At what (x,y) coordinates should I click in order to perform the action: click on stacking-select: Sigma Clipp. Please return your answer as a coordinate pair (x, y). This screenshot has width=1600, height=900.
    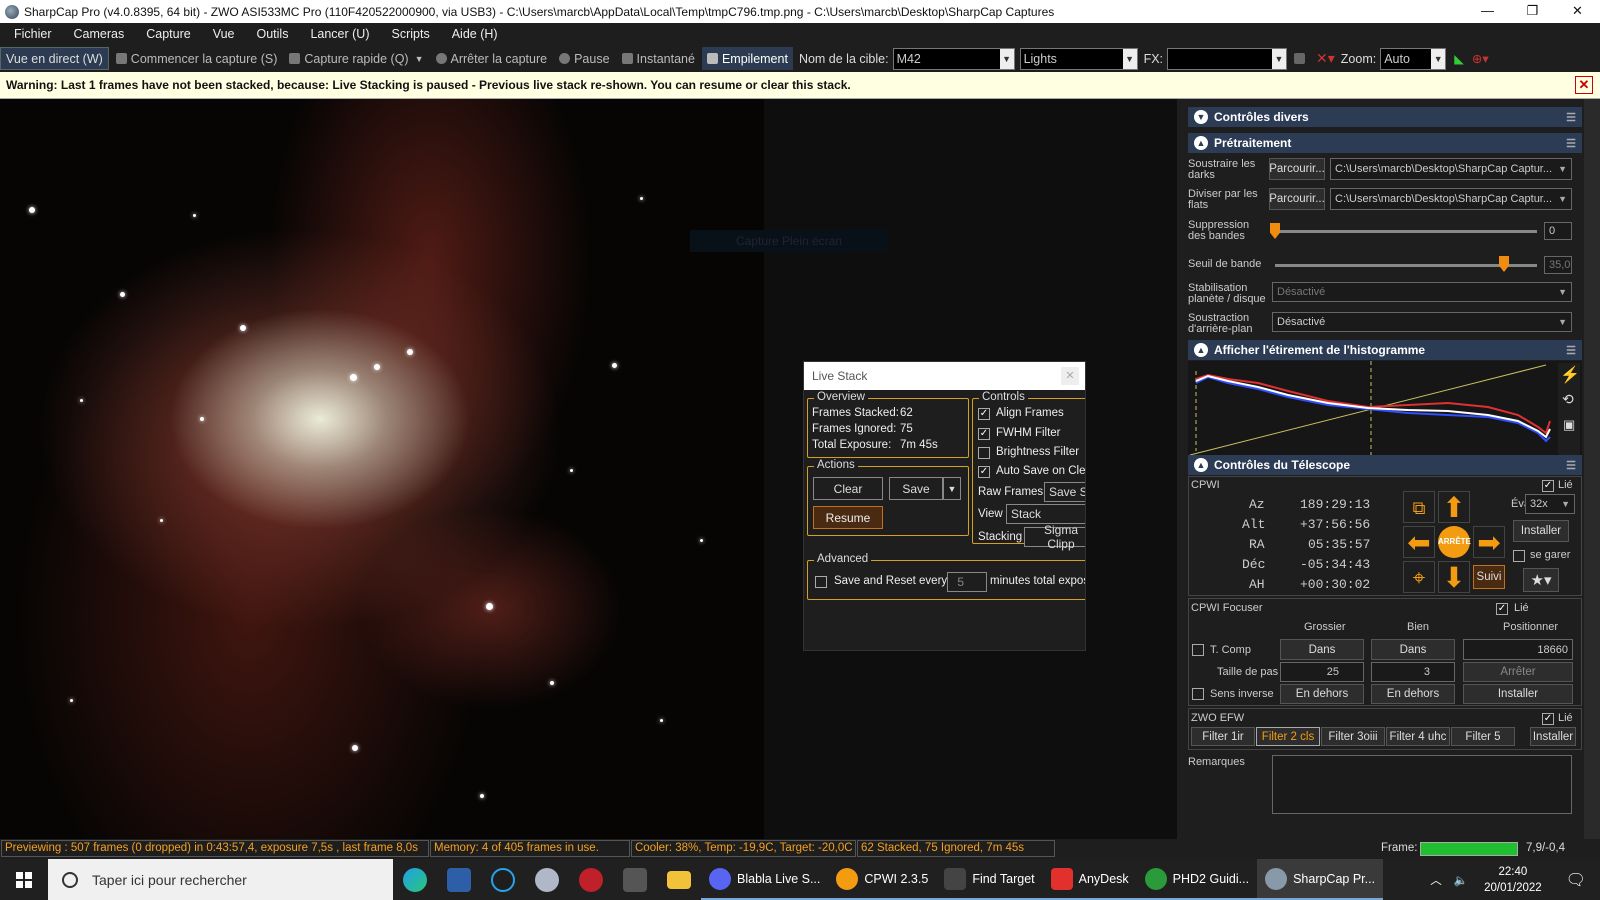
    Looking at the image, I should click on (1054, 537).